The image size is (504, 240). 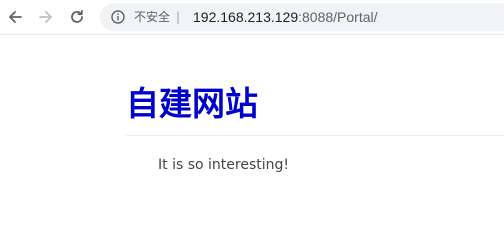 I want to click on url-host: 192.168.213.129, so click(x=246, y=17).